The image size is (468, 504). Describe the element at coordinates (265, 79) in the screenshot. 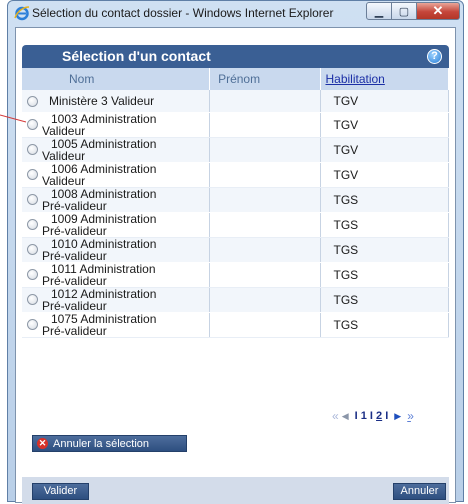

I see `column-header-prenom: Prénom` at that location.